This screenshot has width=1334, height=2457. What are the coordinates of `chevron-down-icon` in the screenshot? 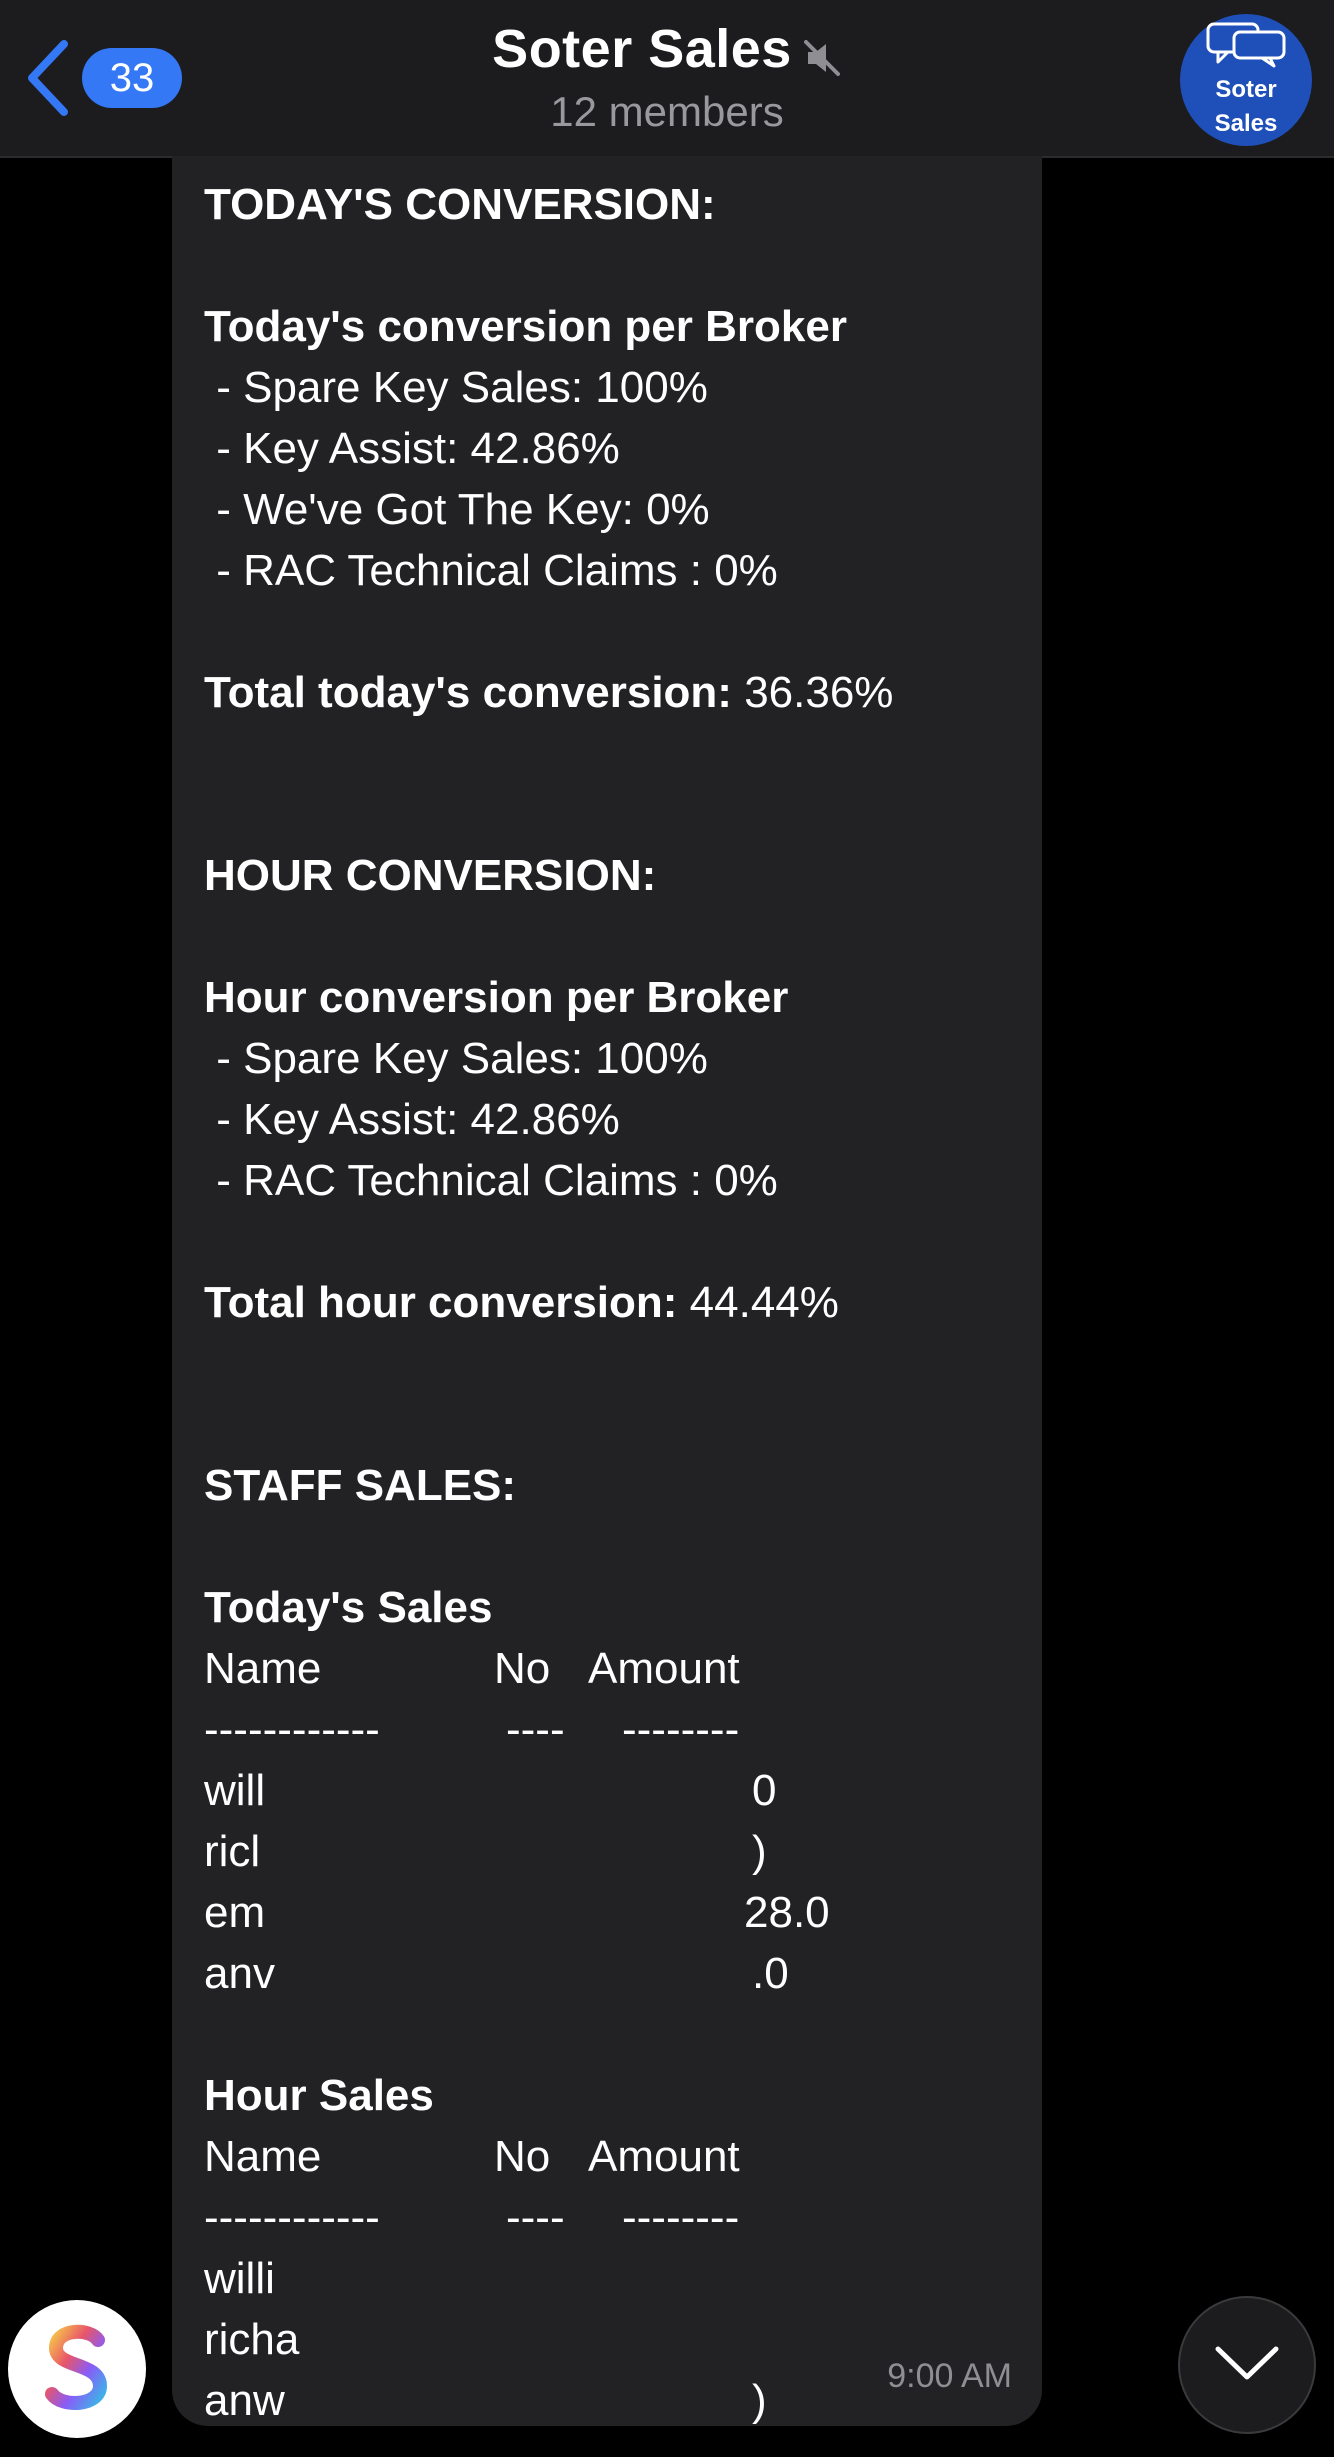 It's located at (1247, 2365).